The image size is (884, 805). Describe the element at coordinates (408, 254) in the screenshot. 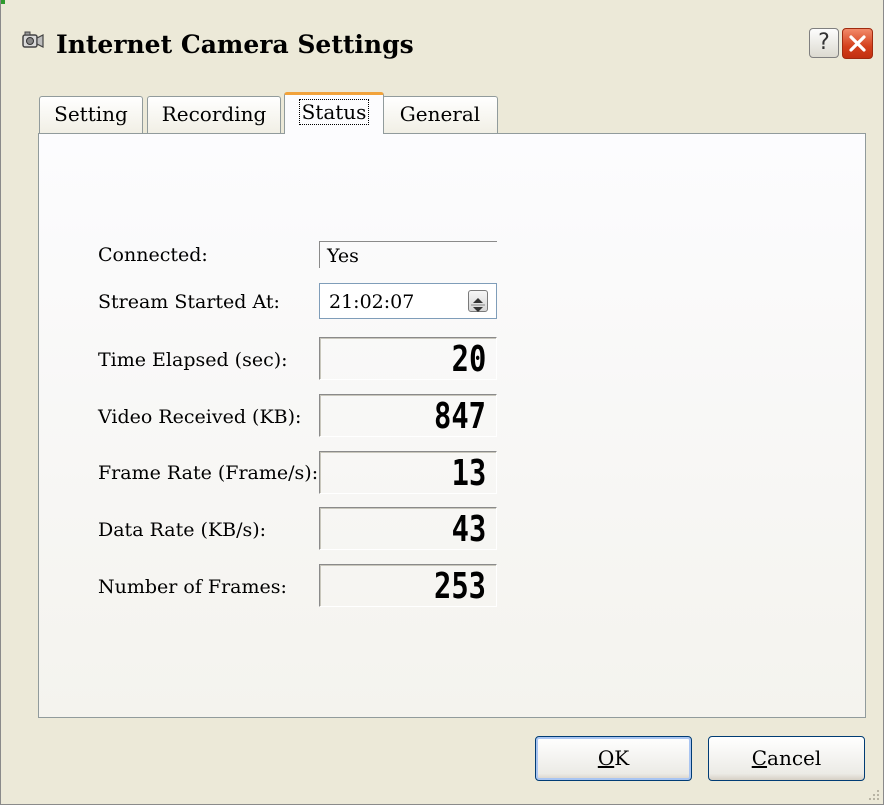

I see `connected-value: Yes` at that location.